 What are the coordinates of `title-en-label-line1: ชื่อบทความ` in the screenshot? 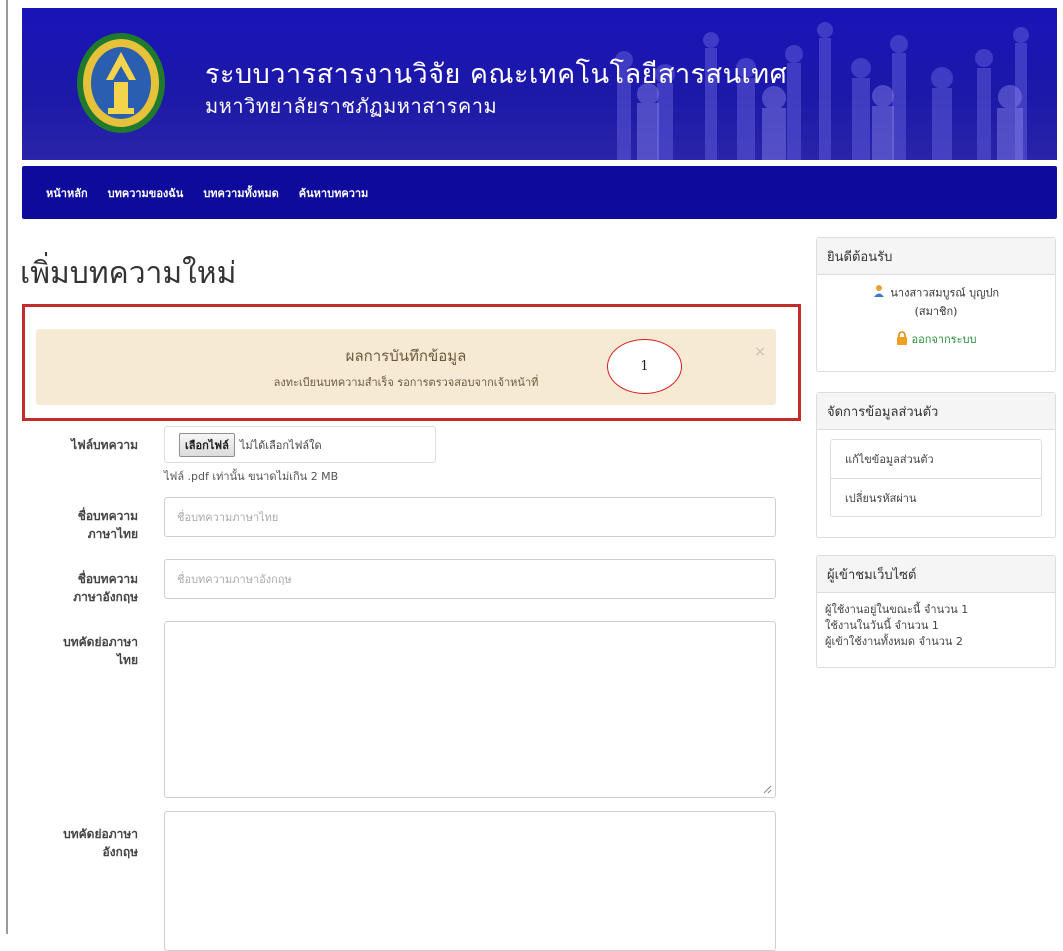 It's located at (107, 579).